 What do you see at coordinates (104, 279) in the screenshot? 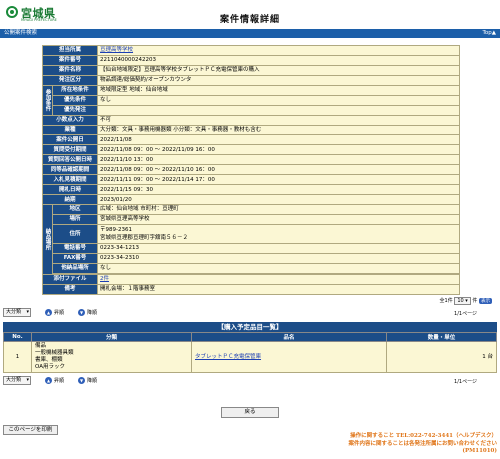
I see `attachment-link: 2件` at bounding box center [104, 279].